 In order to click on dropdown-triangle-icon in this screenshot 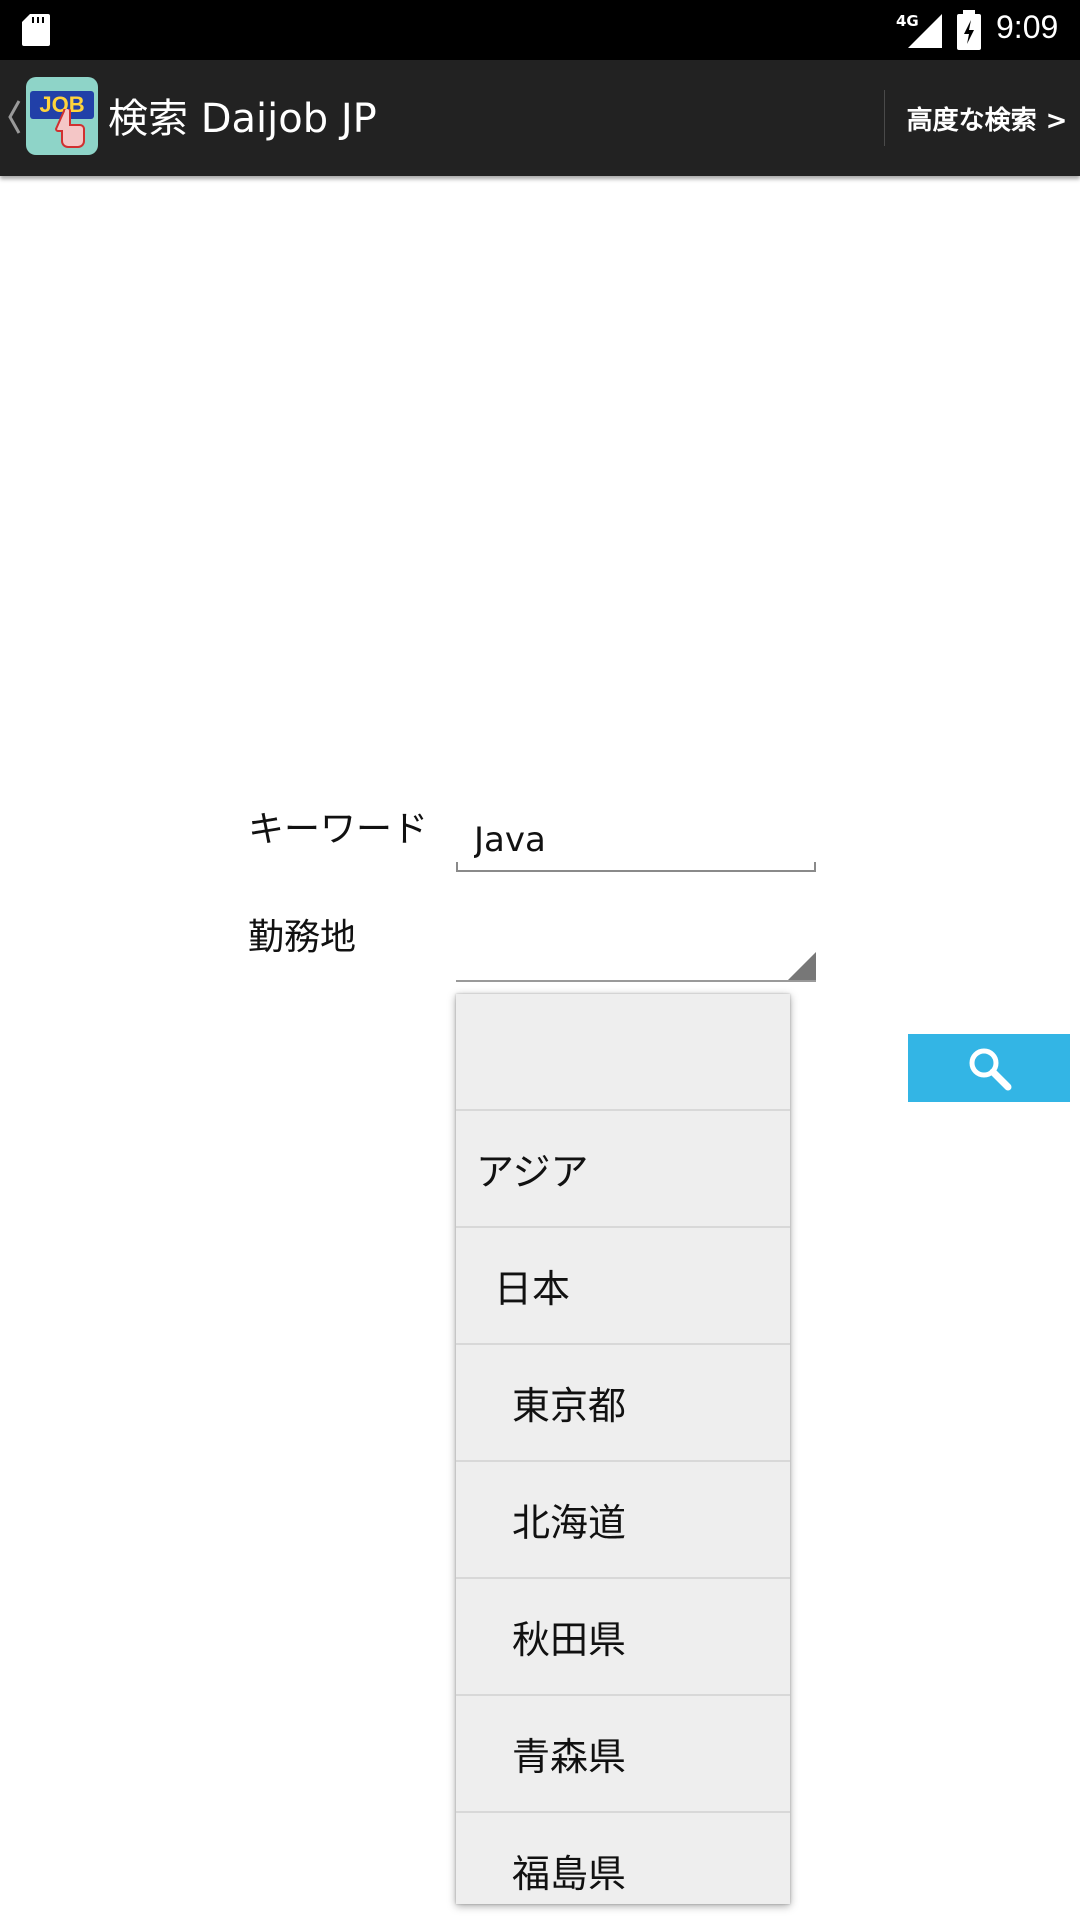, I will do `click(802, 966)`.